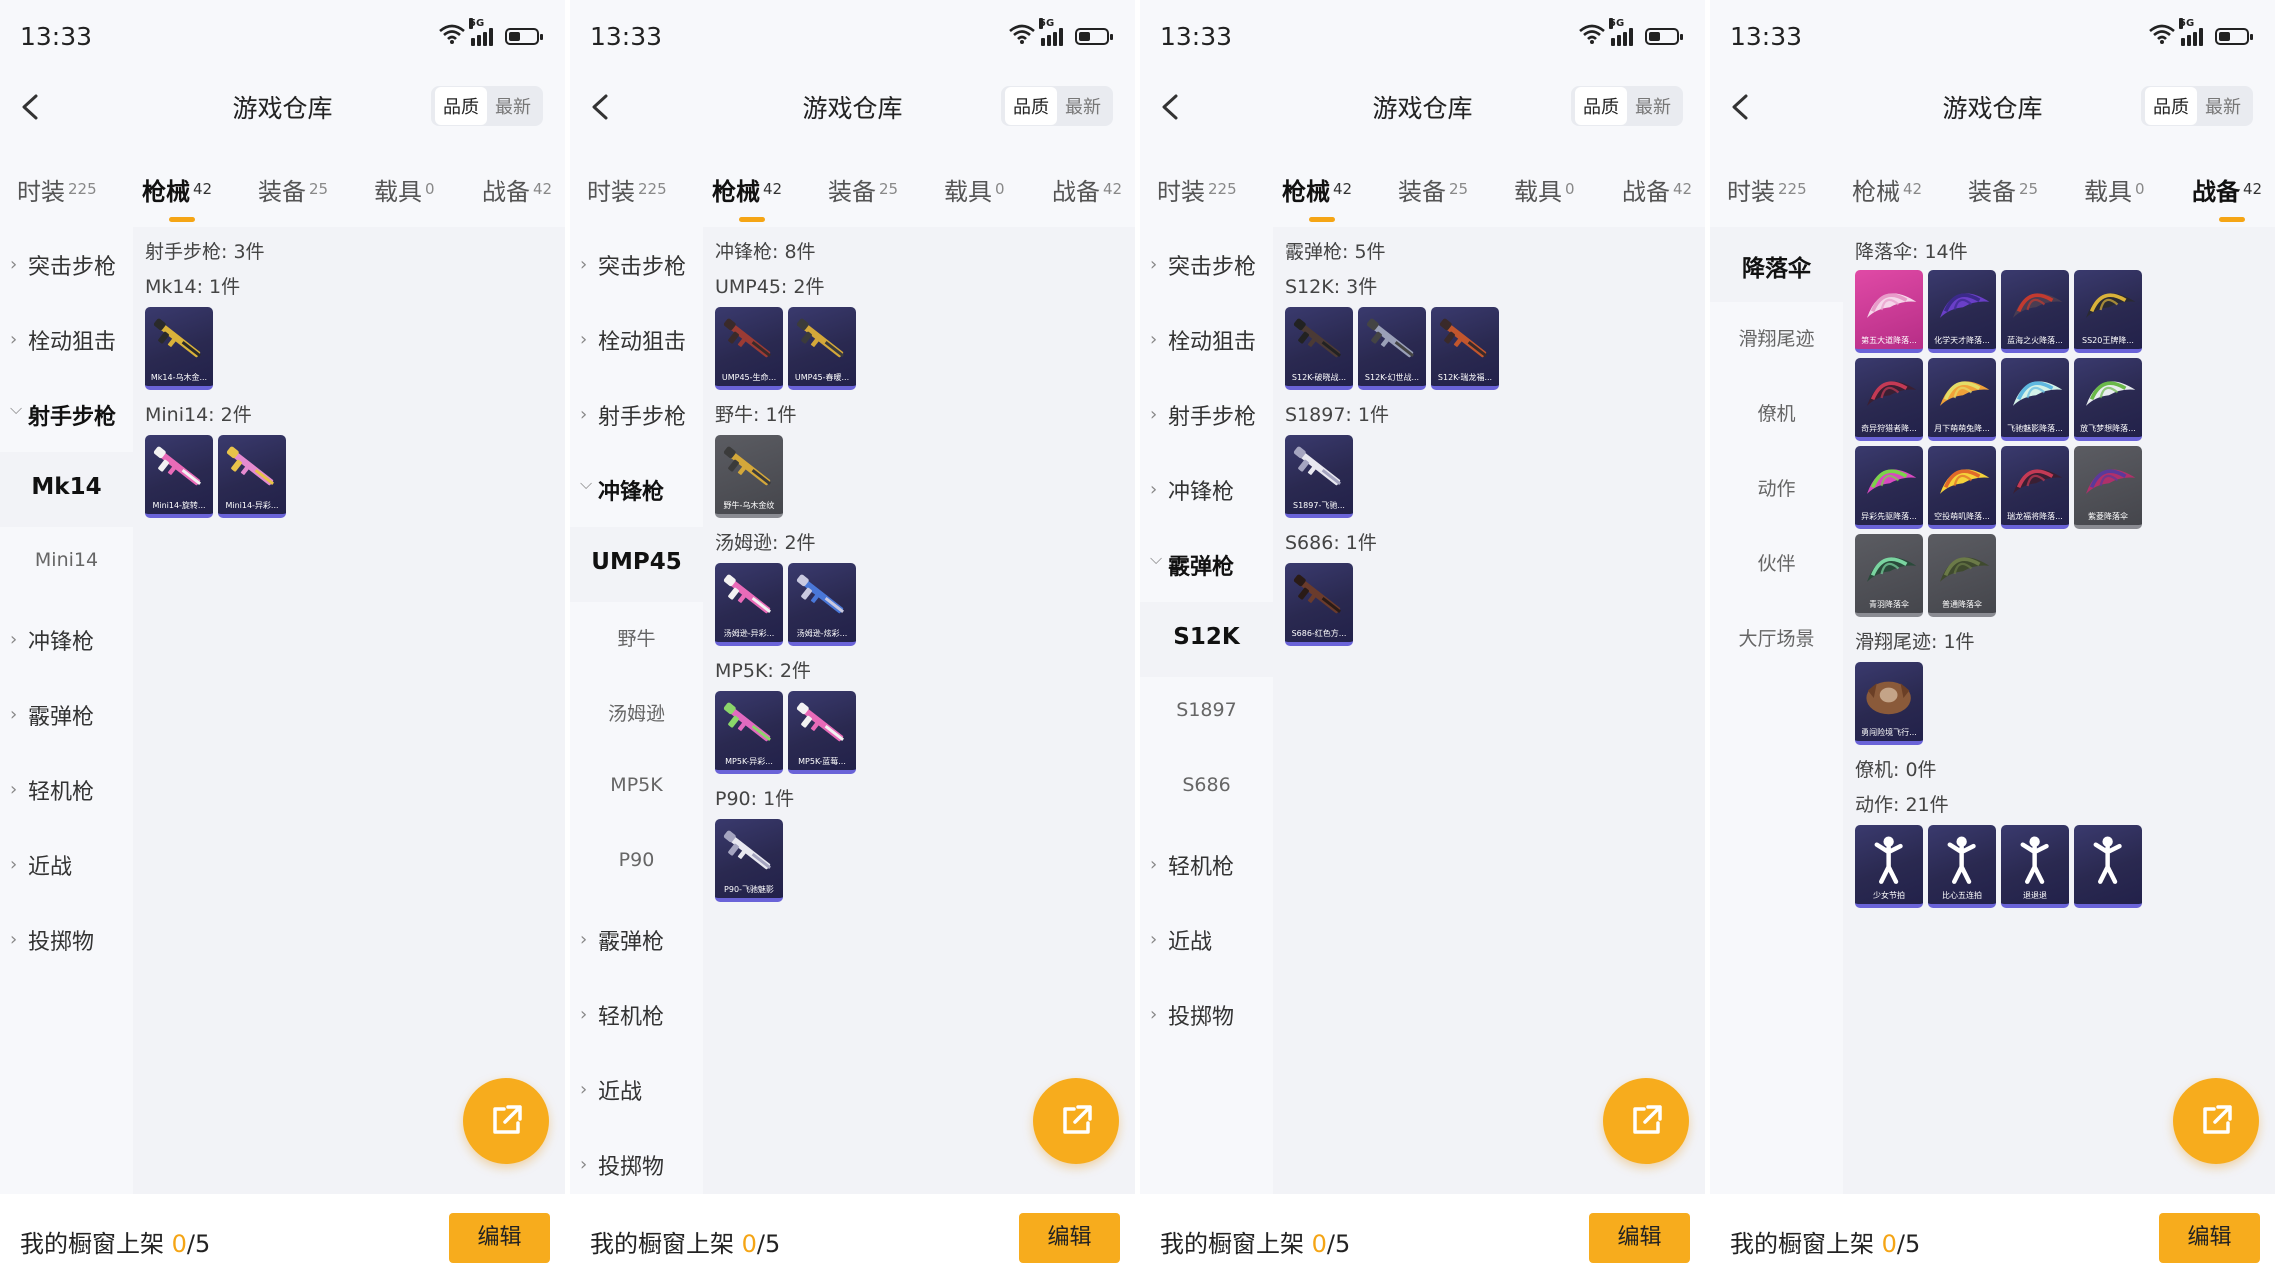  I want to click on sidebar-item: Mk14, so click(66, 489).